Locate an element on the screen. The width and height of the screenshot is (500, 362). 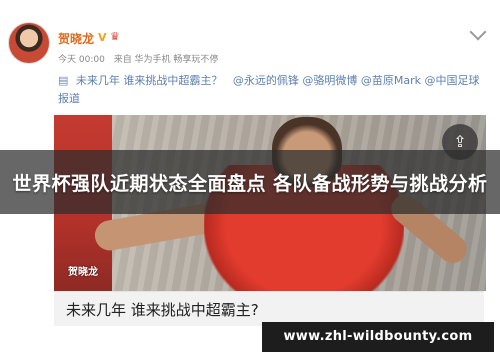
post-time: 今天 00:00 is located at coordinates (81, 60).